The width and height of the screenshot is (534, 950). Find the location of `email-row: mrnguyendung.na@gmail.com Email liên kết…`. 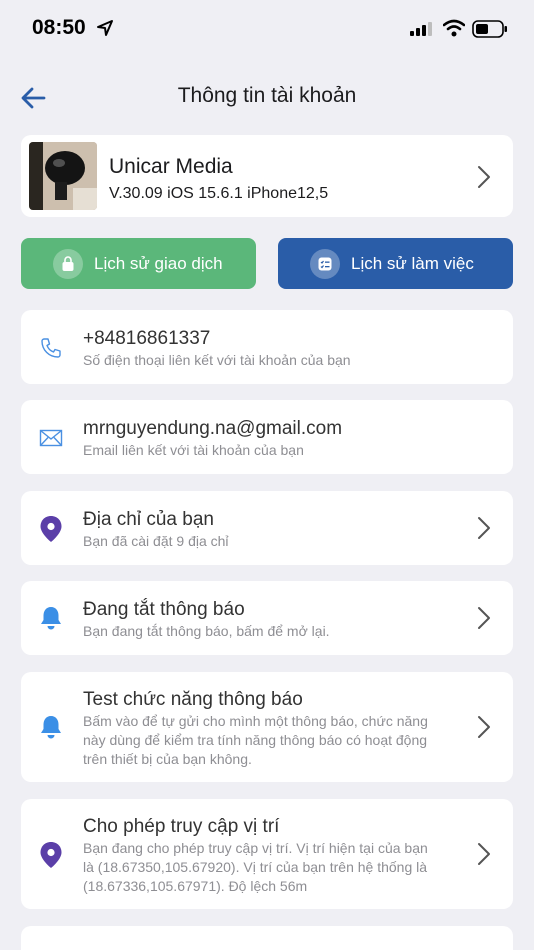

email-row: mrnguyendung.na@gmail.com Email liên kết… is located at coordinates (267, 437).